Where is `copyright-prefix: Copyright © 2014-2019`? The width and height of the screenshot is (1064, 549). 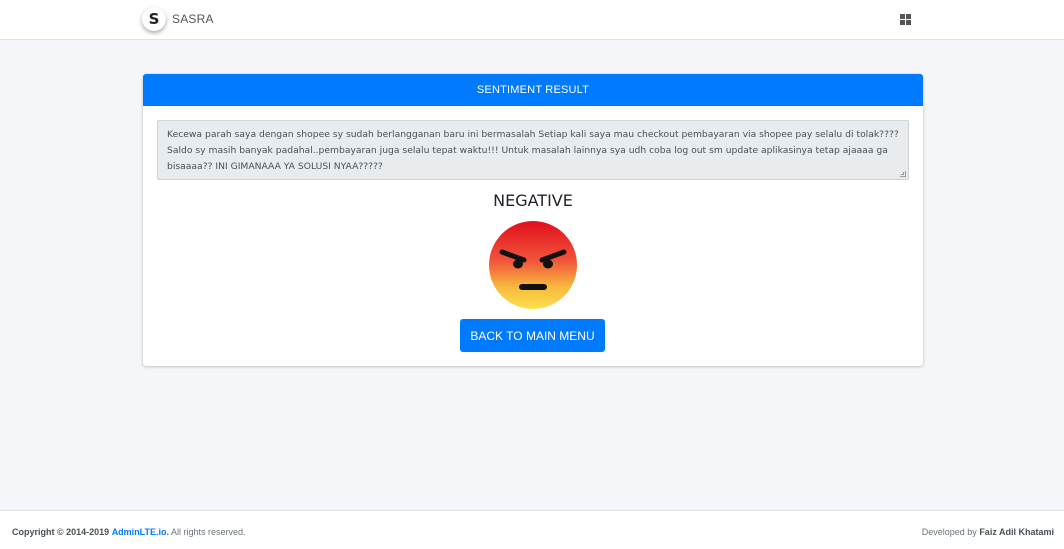 copyright-prefix: Copyright © 2014-2019 is located at coordinates (61, 532).